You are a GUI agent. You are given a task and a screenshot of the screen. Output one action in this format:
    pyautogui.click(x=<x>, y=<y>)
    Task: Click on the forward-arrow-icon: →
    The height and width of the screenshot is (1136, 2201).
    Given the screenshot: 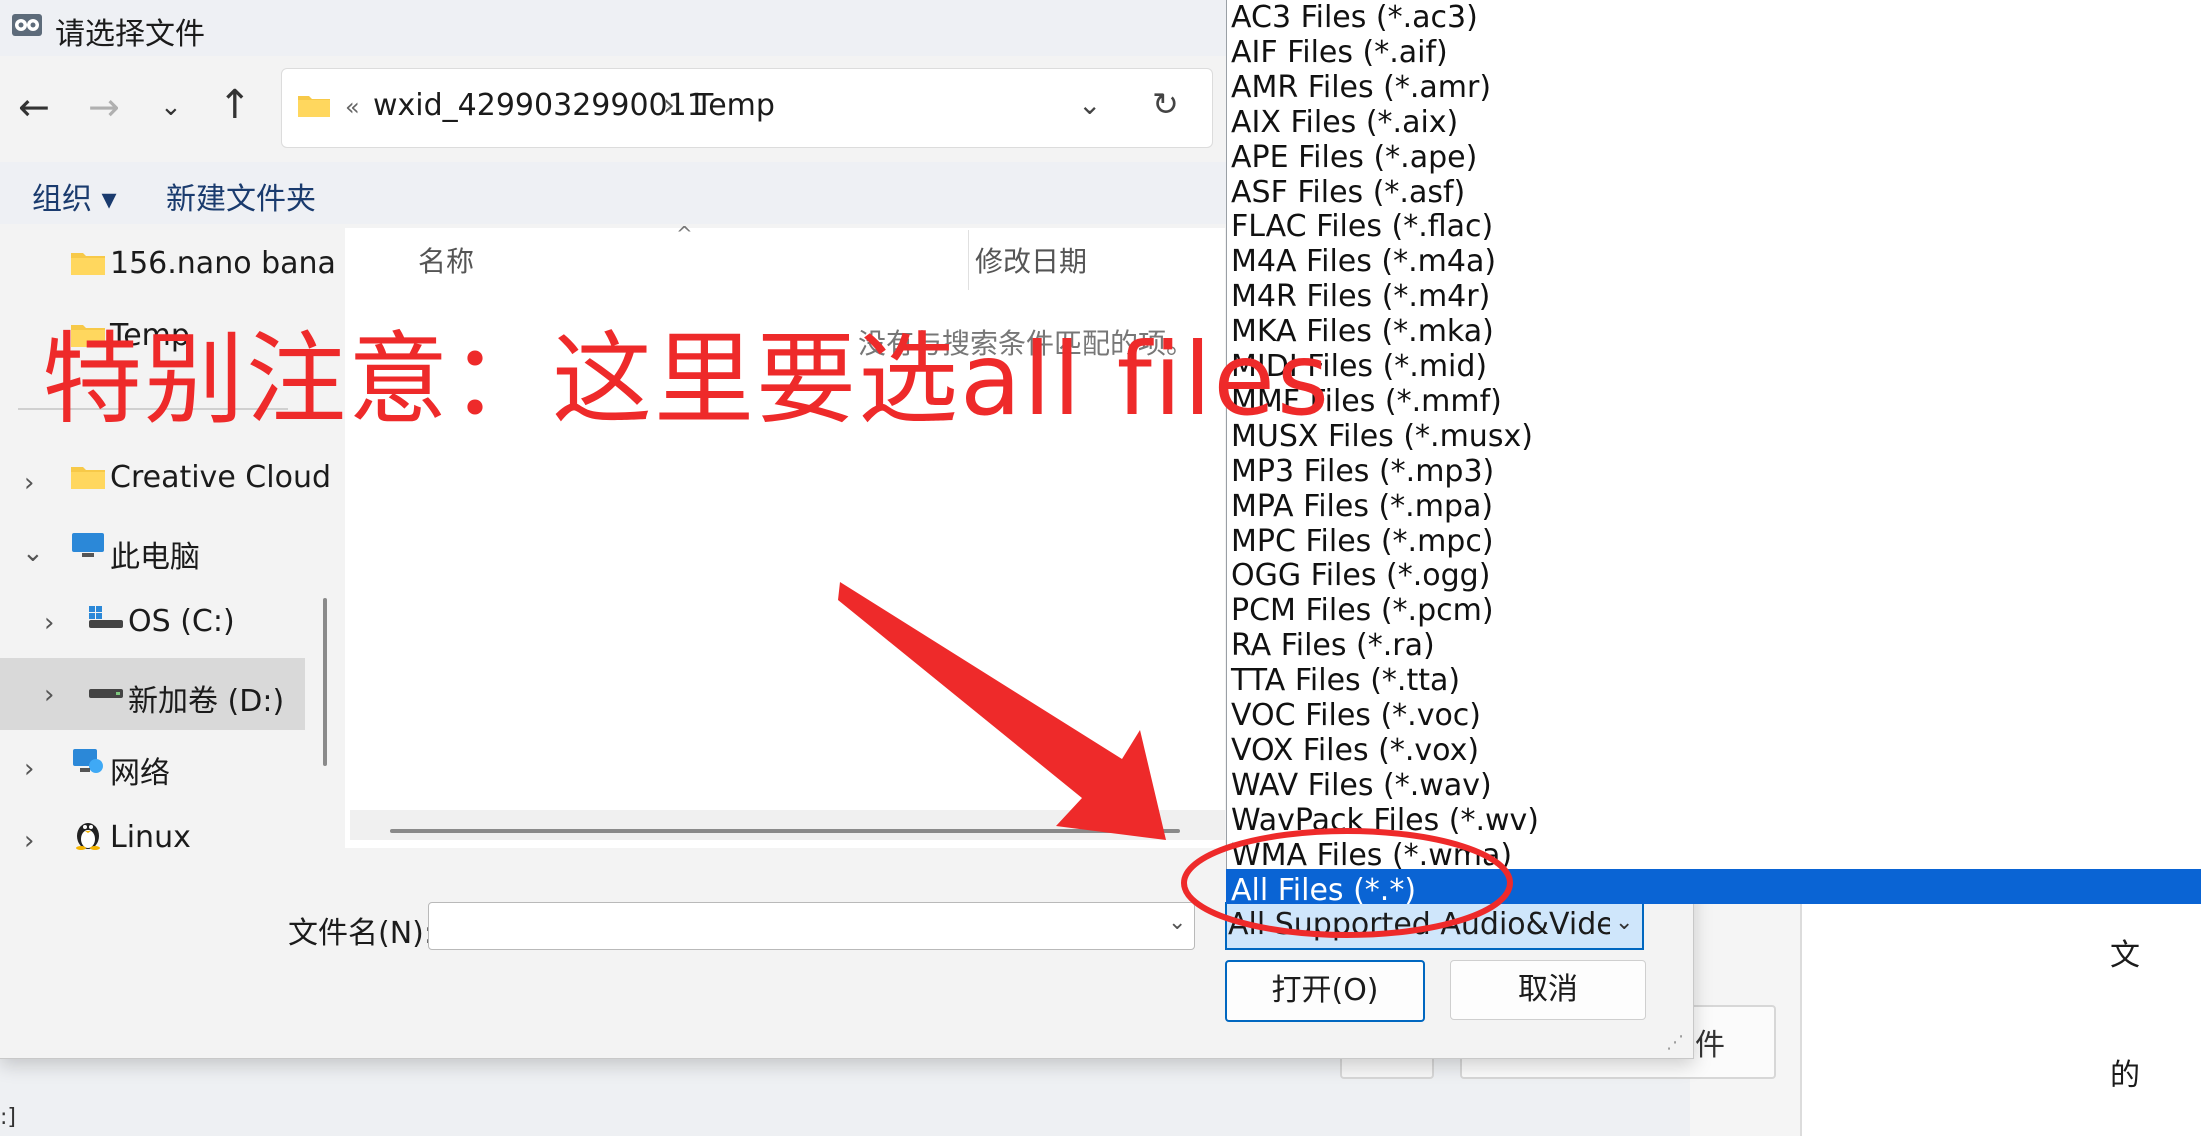 What is the action you would take?
    pyautogui.click(x=104, y=107)
    